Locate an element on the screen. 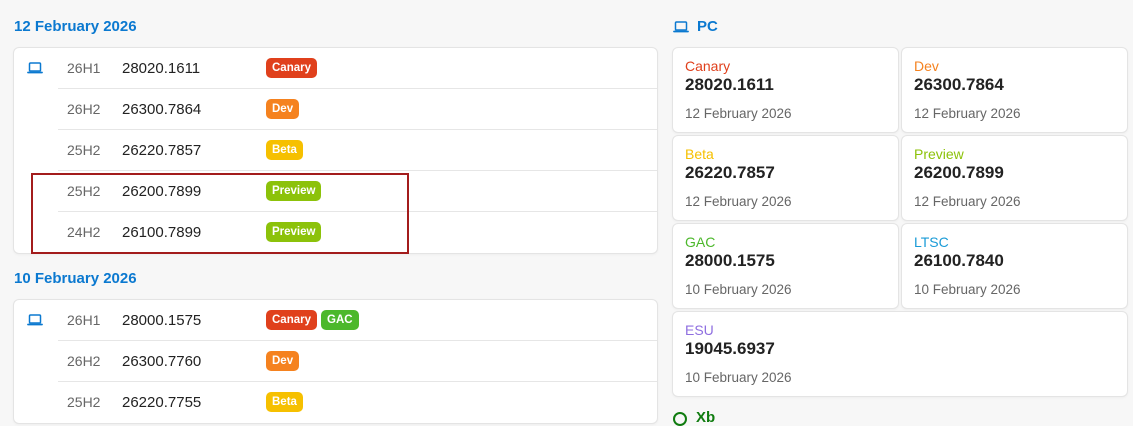 Image resolution: width=1133 pixels, height=426 pixels. build-number: 28020.1611 is located at coordinates (161, 68).